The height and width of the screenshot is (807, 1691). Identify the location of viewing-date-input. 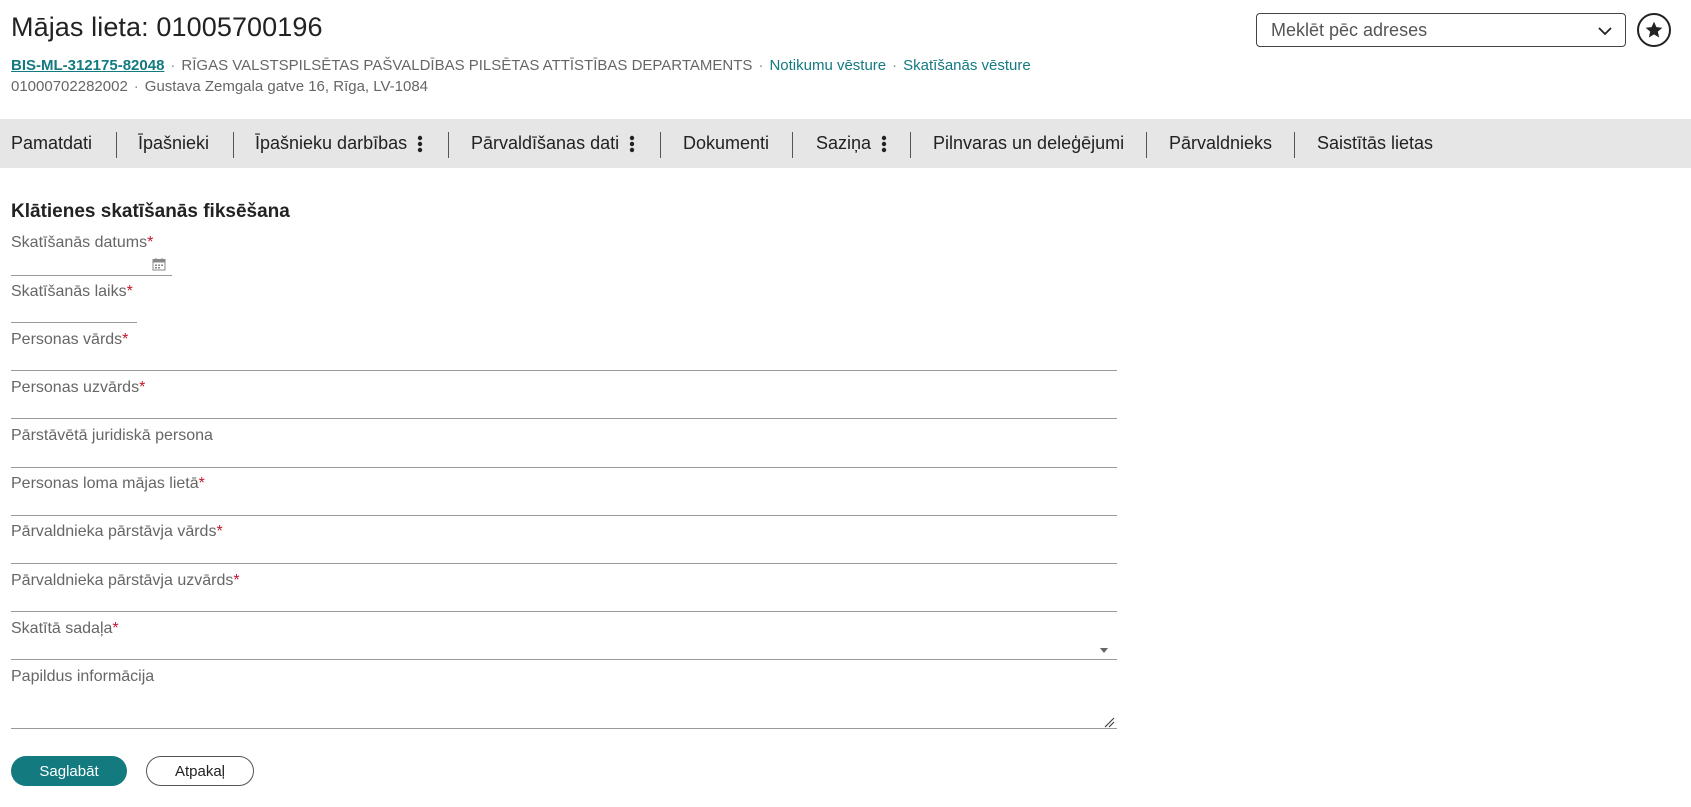
(81, 265).